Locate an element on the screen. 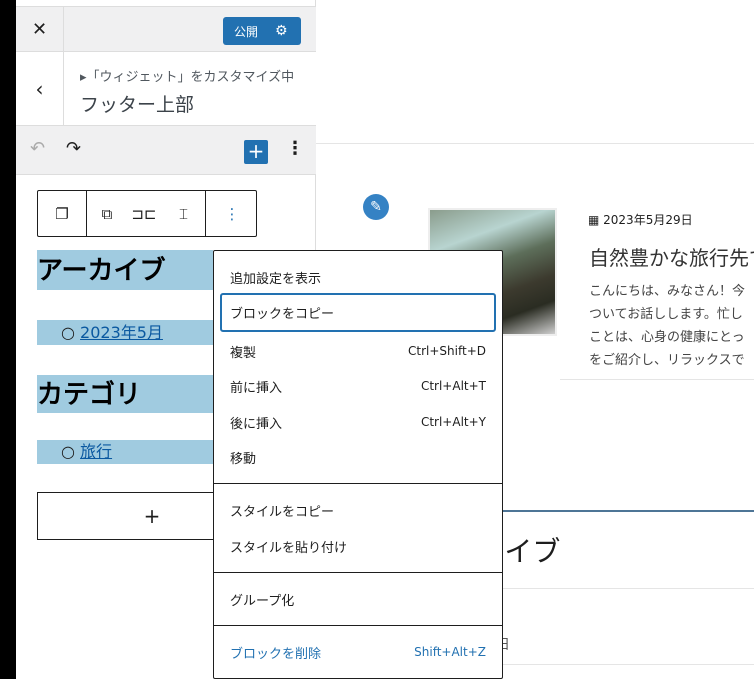 The height and width of the screenshot is (679, 754). breadcrumb: ▸「ウィジェット」をカスタマイズ中 is located at coordinates (187, 77).